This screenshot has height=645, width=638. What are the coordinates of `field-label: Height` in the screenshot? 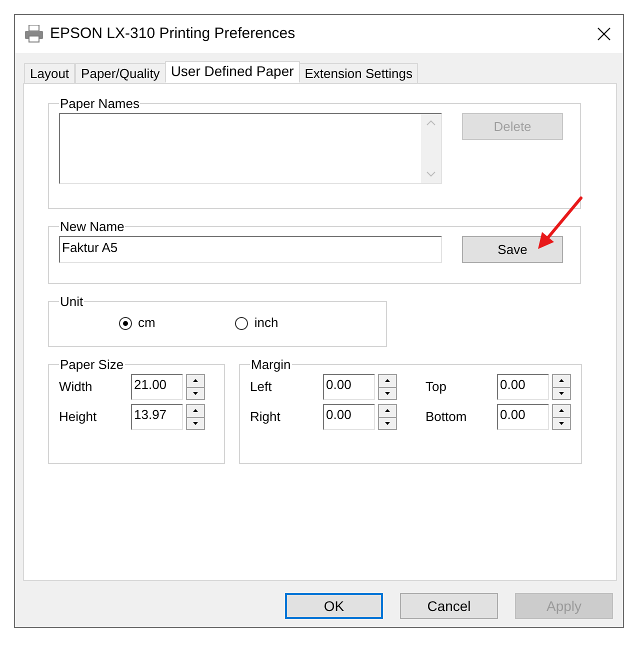 It's located at (78, 417).